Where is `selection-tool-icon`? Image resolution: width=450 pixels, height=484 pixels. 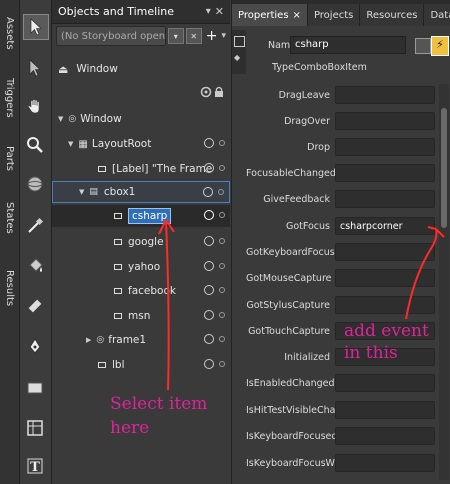
selection-tool-icon is located at coordinates (36, 27).